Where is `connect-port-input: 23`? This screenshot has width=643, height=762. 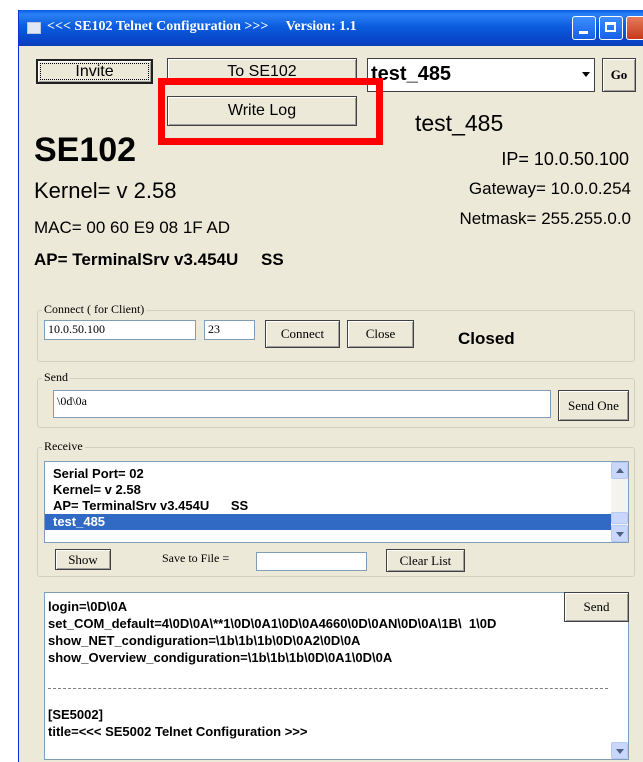 connect-port-input: 23 is located at coordinates (229, 330).